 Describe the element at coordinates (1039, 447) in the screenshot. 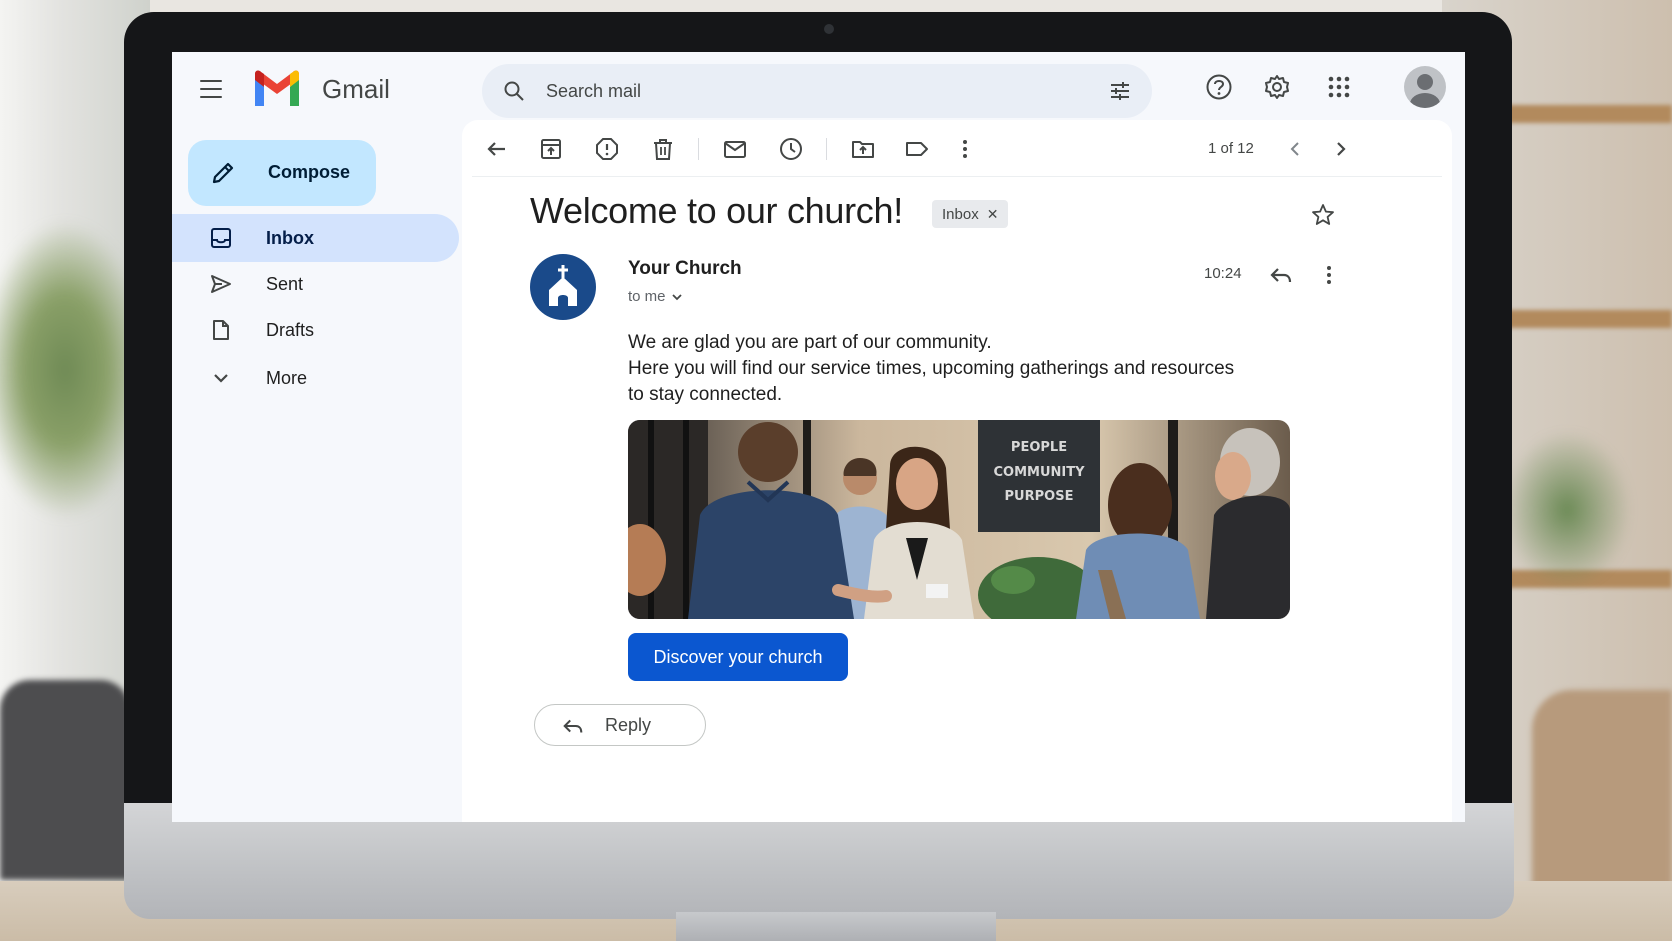

I see `sign-line: PEOPLE` at that location.